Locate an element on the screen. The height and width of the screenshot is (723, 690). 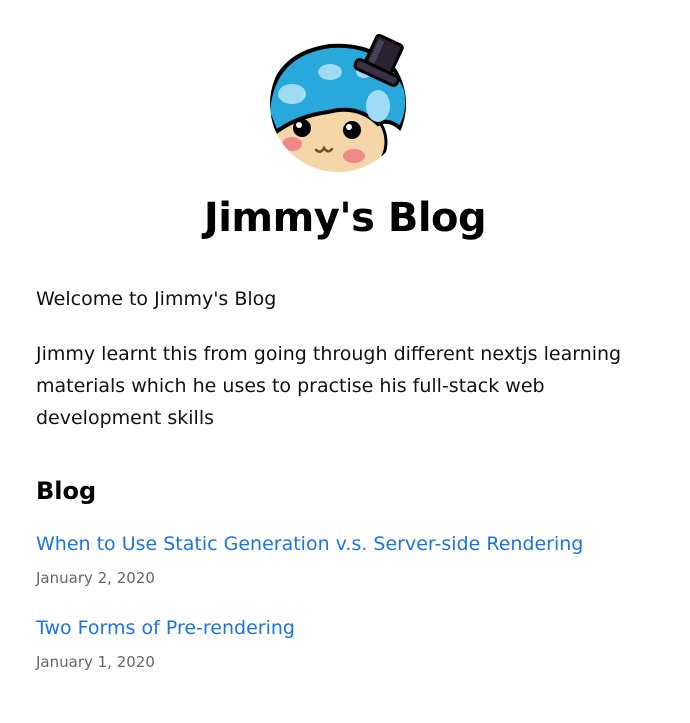
post-date: January 2, 2020 is located at coordinates (95, 578).